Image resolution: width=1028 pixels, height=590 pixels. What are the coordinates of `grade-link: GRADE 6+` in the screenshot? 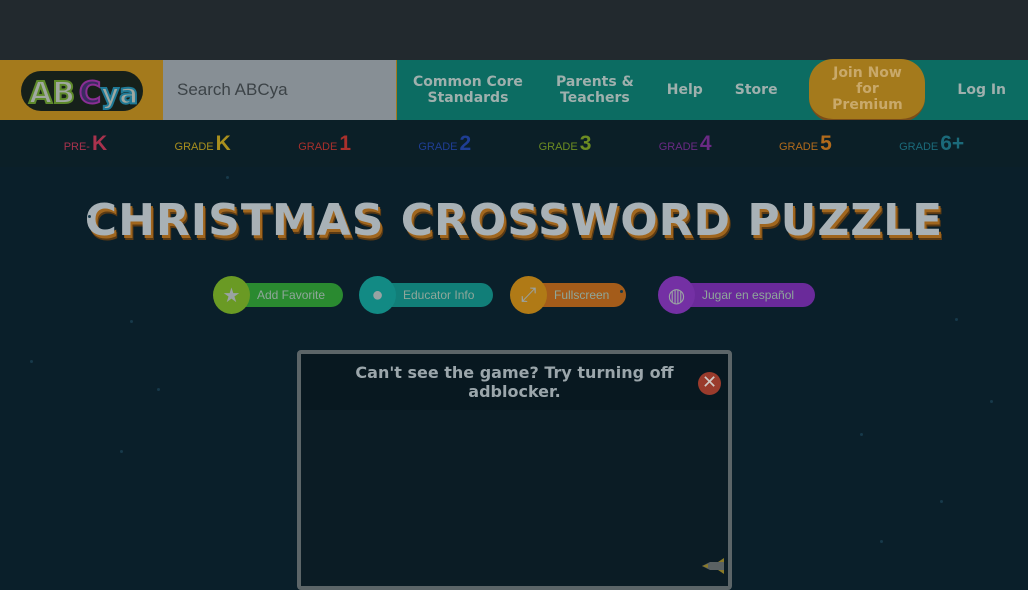 It's located at (931, 144).